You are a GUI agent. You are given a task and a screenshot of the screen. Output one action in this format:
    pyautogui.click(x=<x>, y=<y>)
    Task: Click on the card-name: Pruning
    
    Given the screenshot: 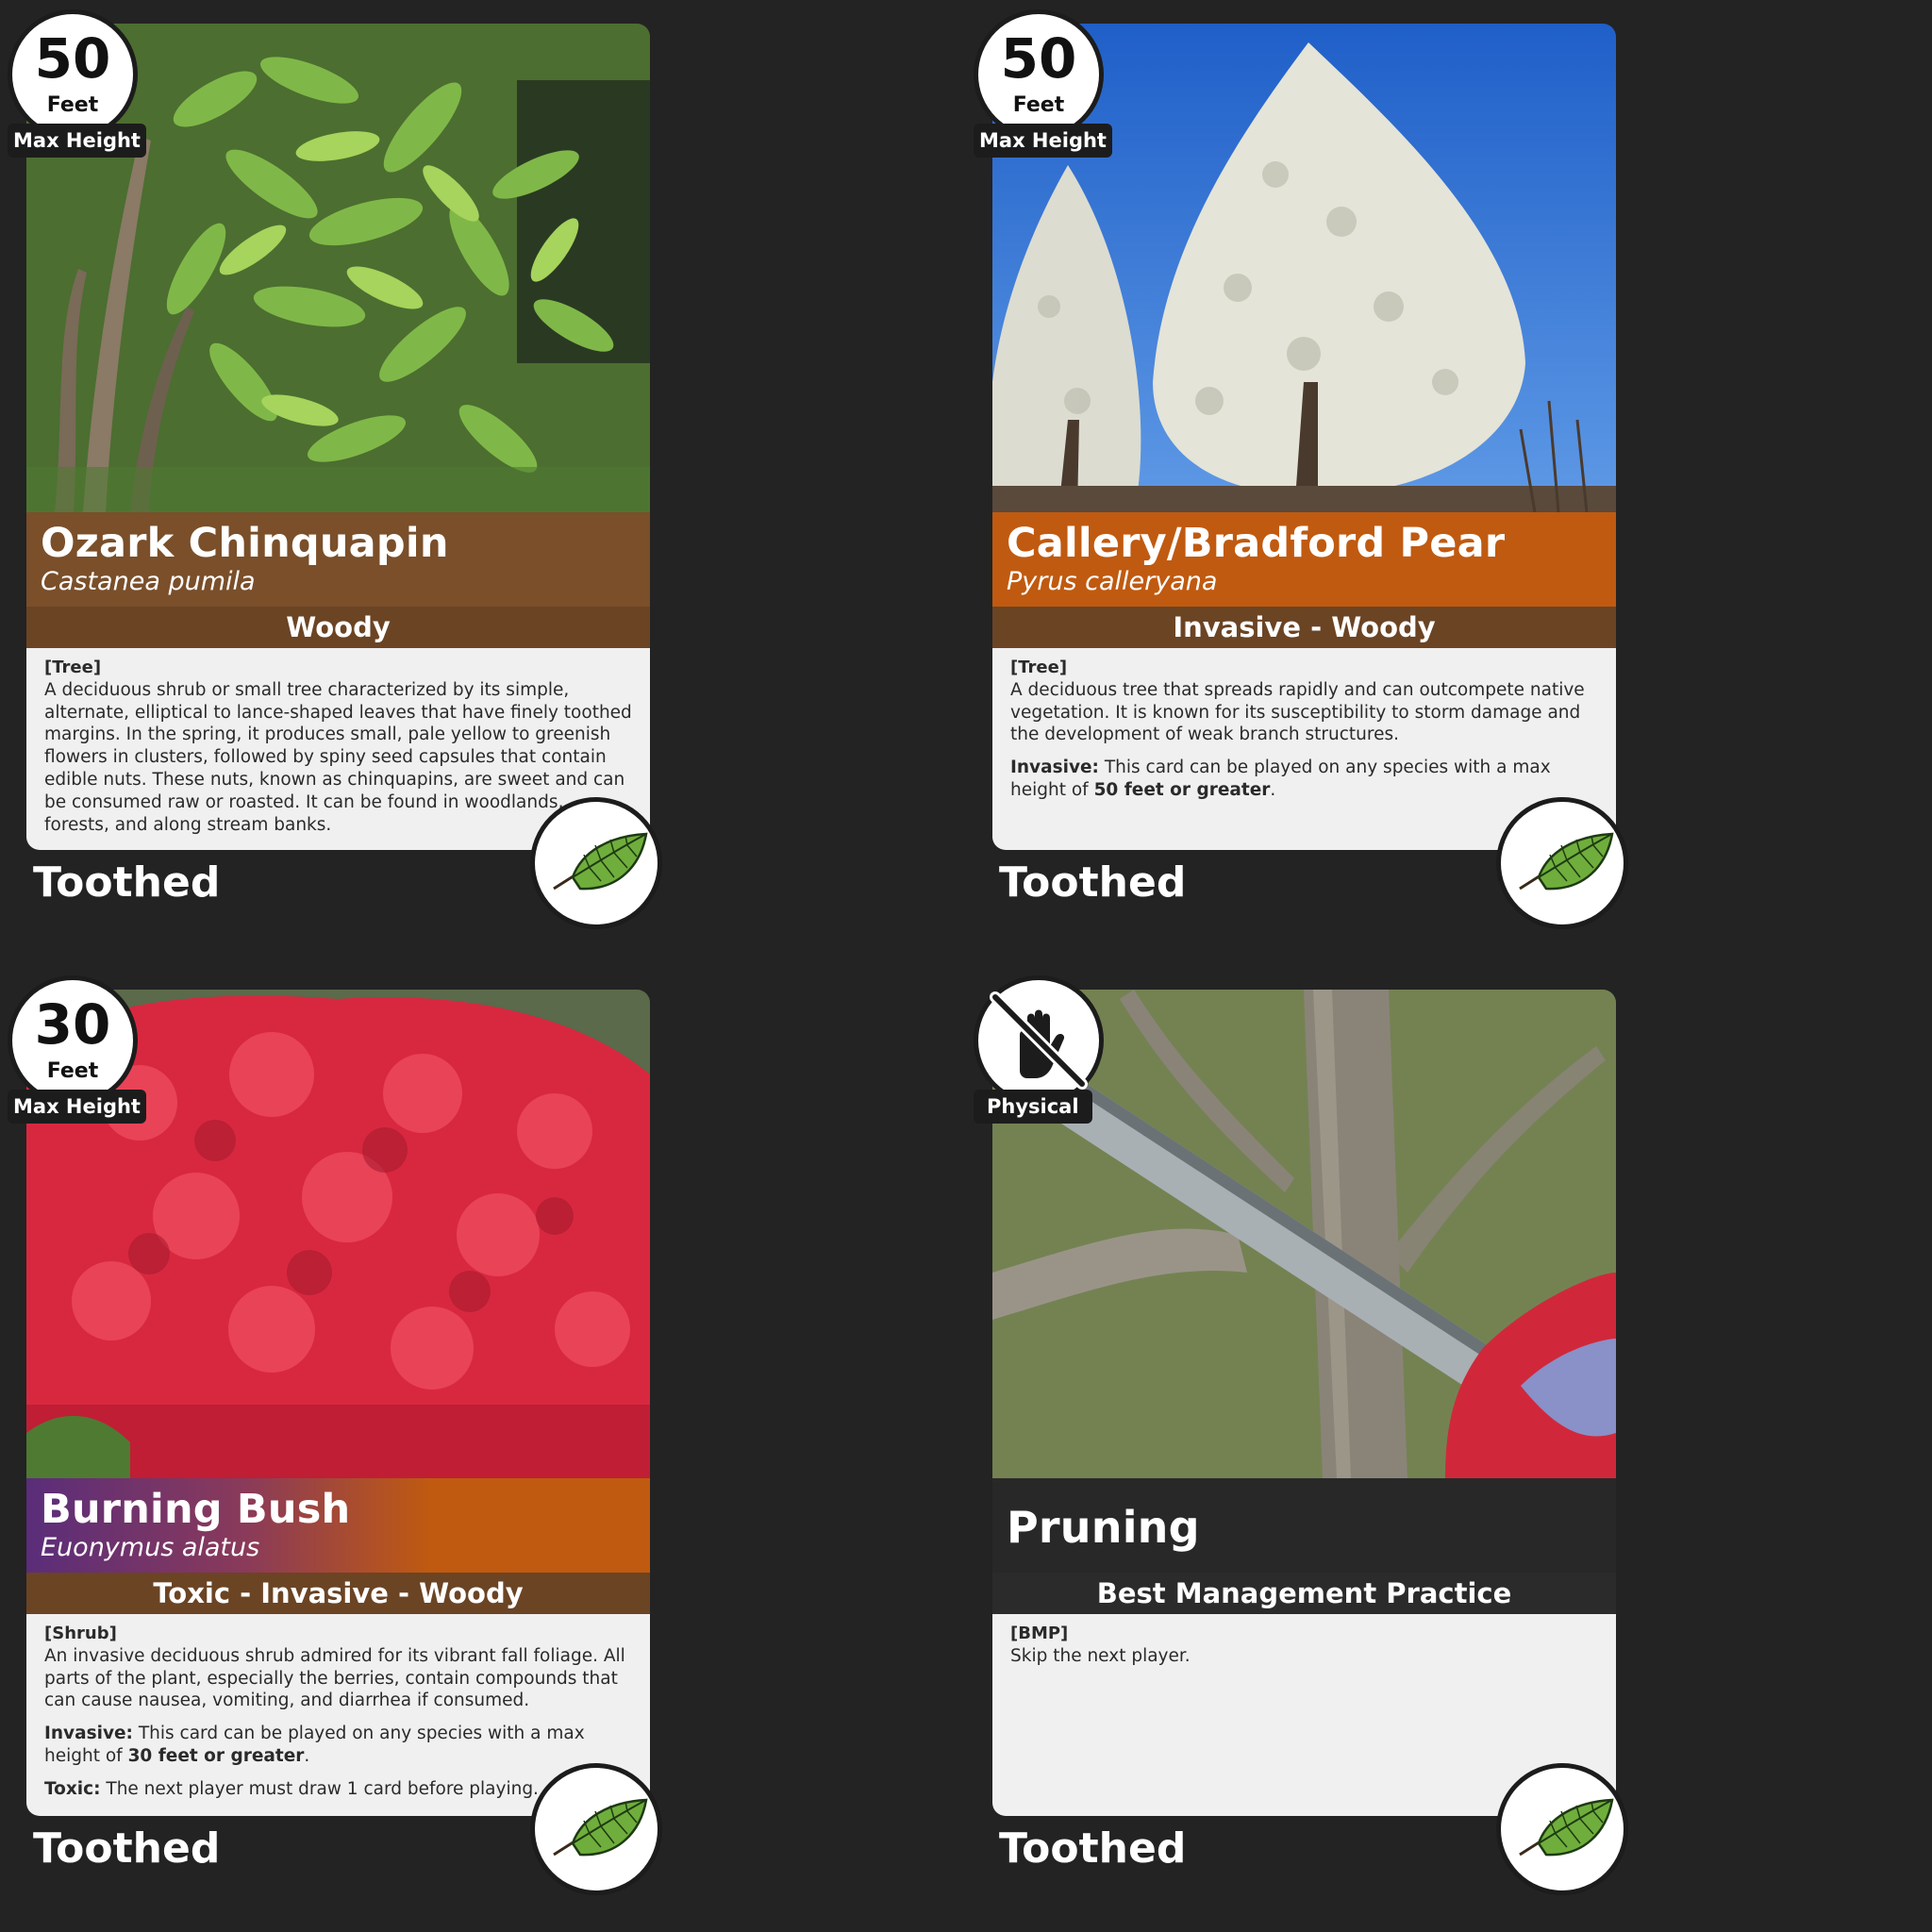 What is the action you would take?
    pyautogui.click(x=1103, y=1527)
    